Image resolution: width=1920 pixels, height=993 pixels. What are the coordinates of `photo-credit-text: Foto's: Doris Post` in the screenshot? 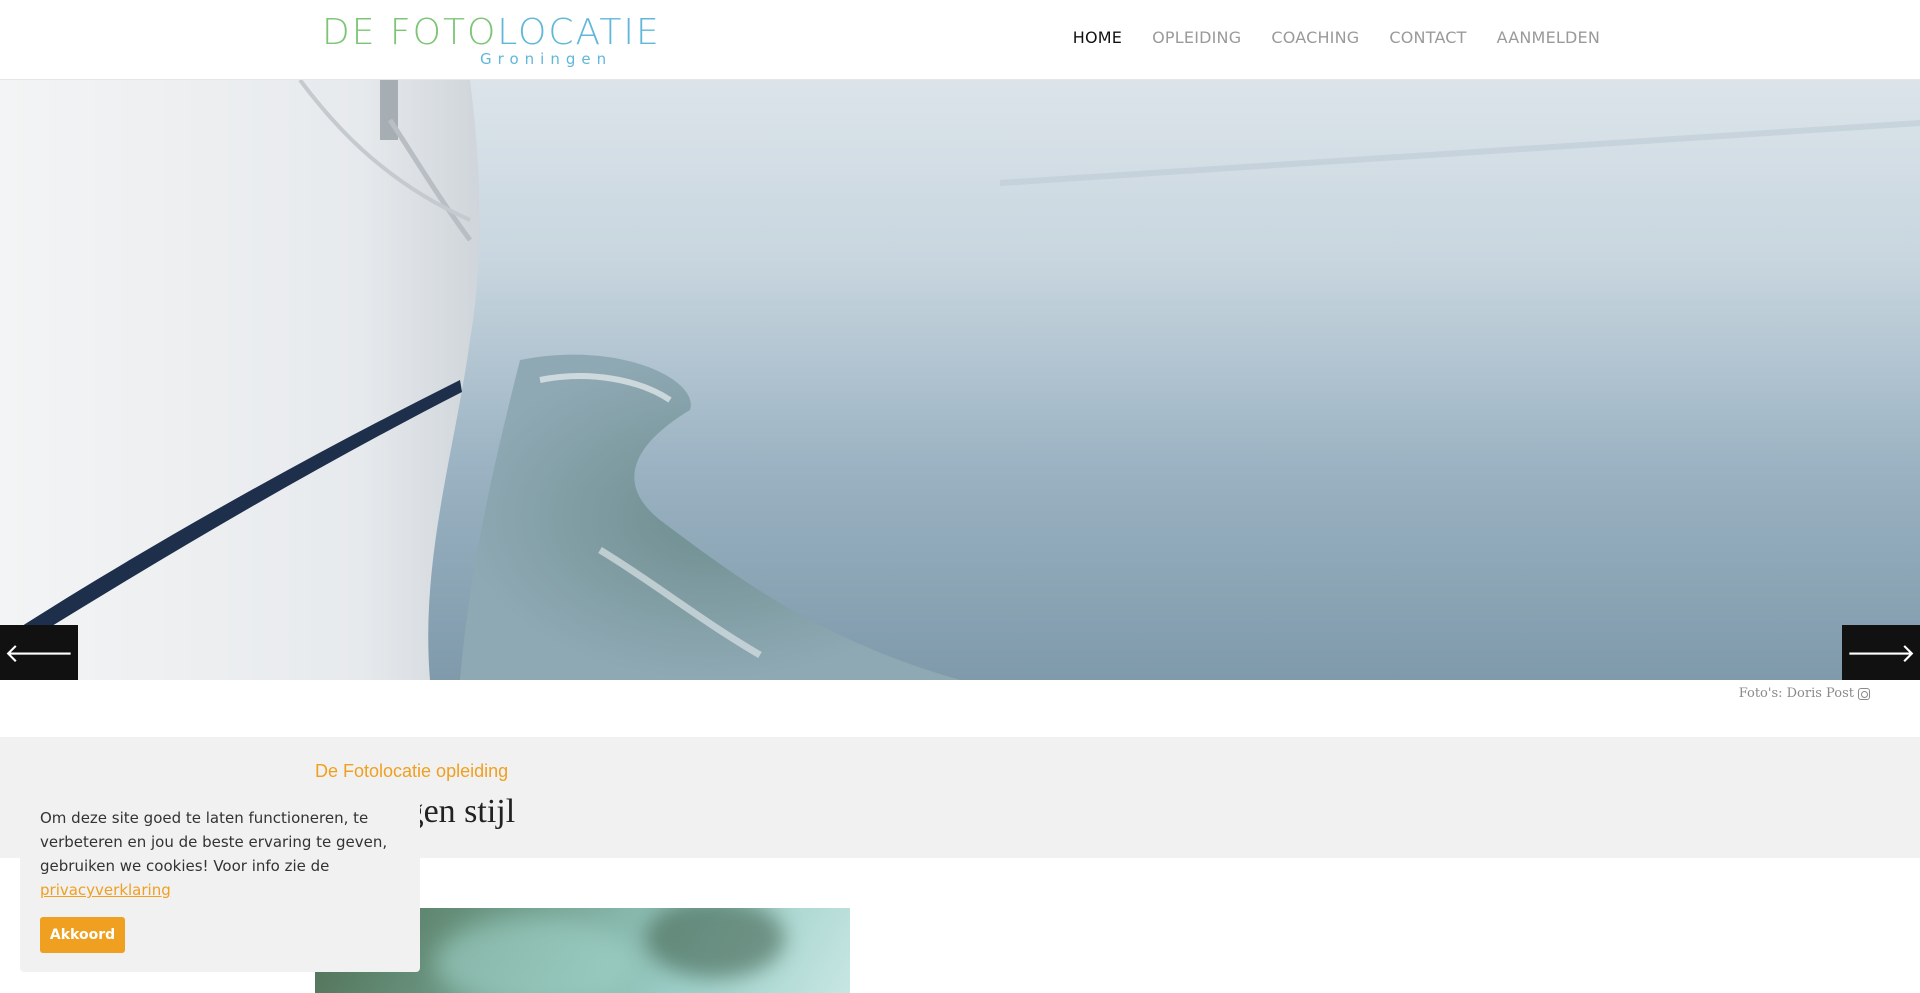 It's located at (1796, 693).